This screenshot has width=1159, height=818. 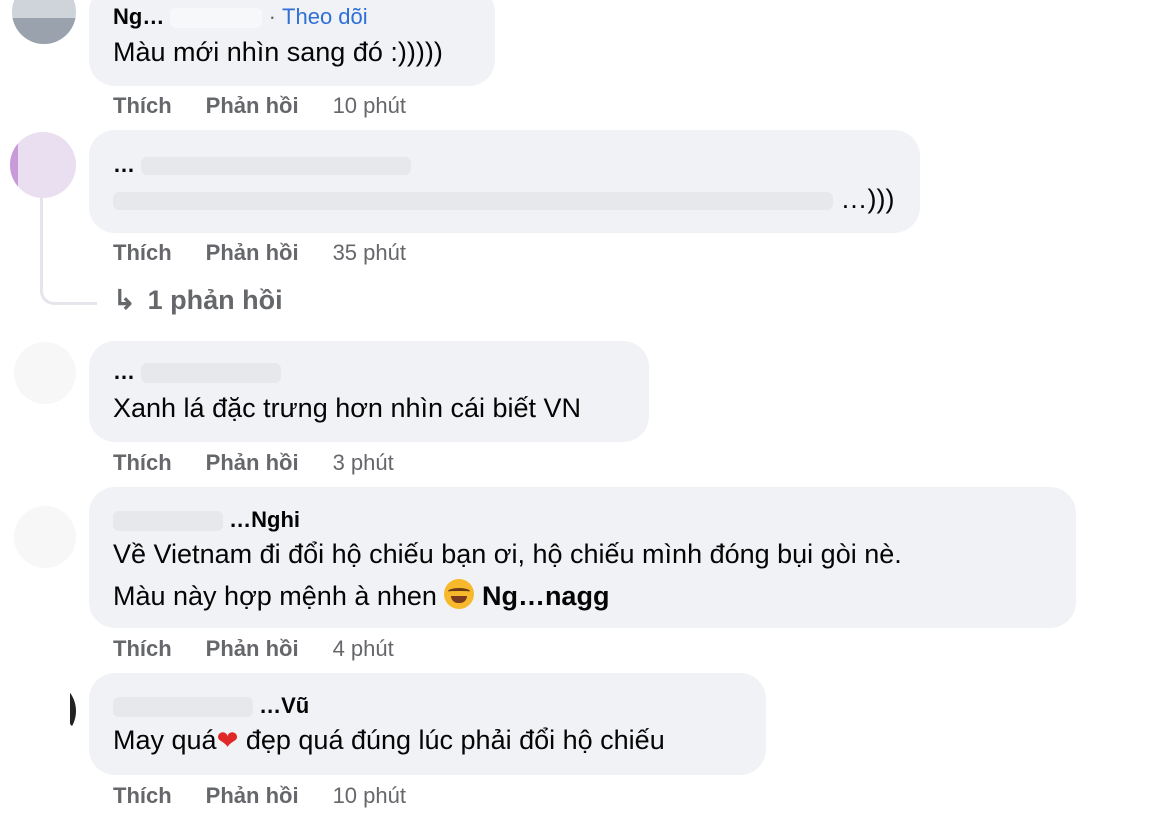 What do you see at coordinates (363, 649) in the screenshot?
I see `timestamp: 4 phút` at bounding box center [363, 649].